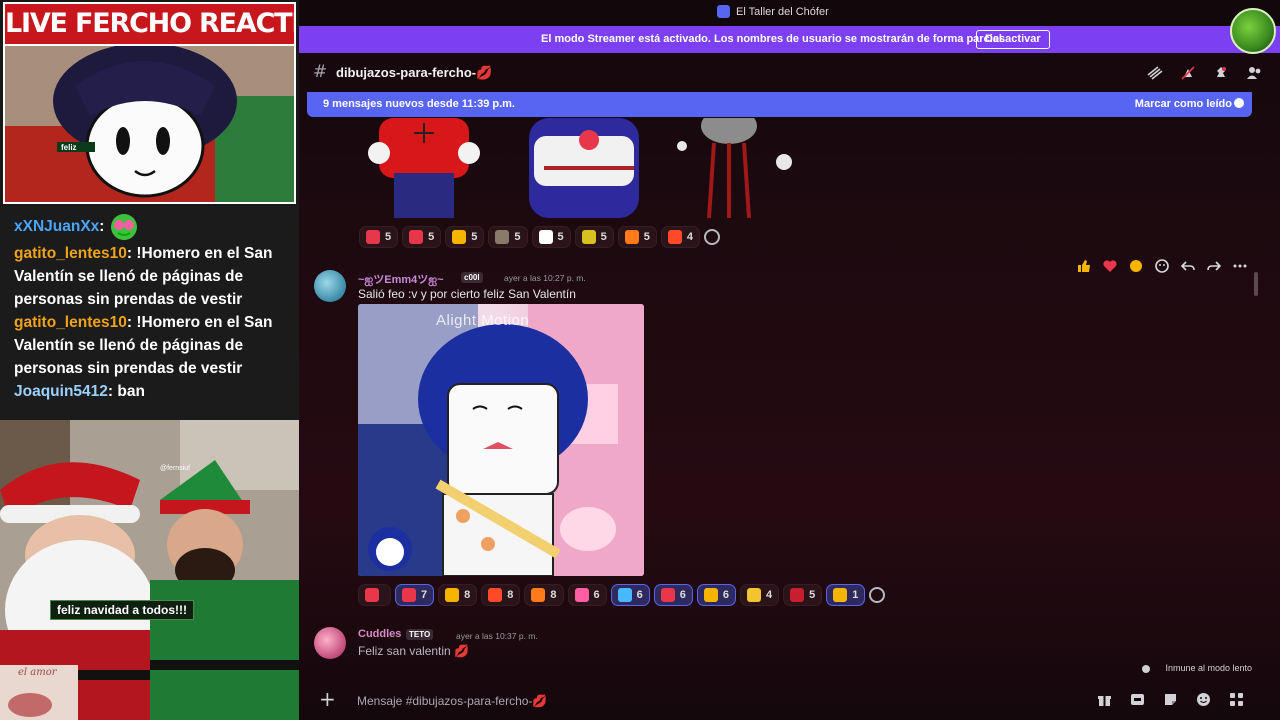 The width and height of the screenshot is (1280, 720). What do you see at coordinates (1203, 699) in the screenshot?
I see `emoji-icon` at bounding box center [1203, 699].